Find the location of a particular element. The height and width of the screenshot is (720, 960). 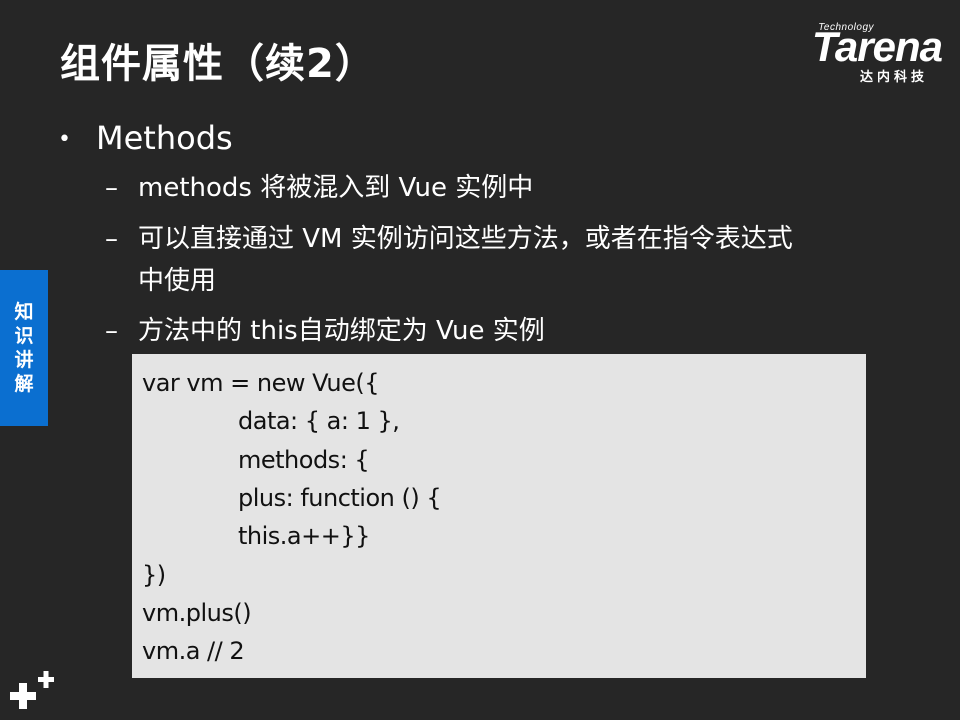

plus-cluster-icon is located at coordinates (32, 690).